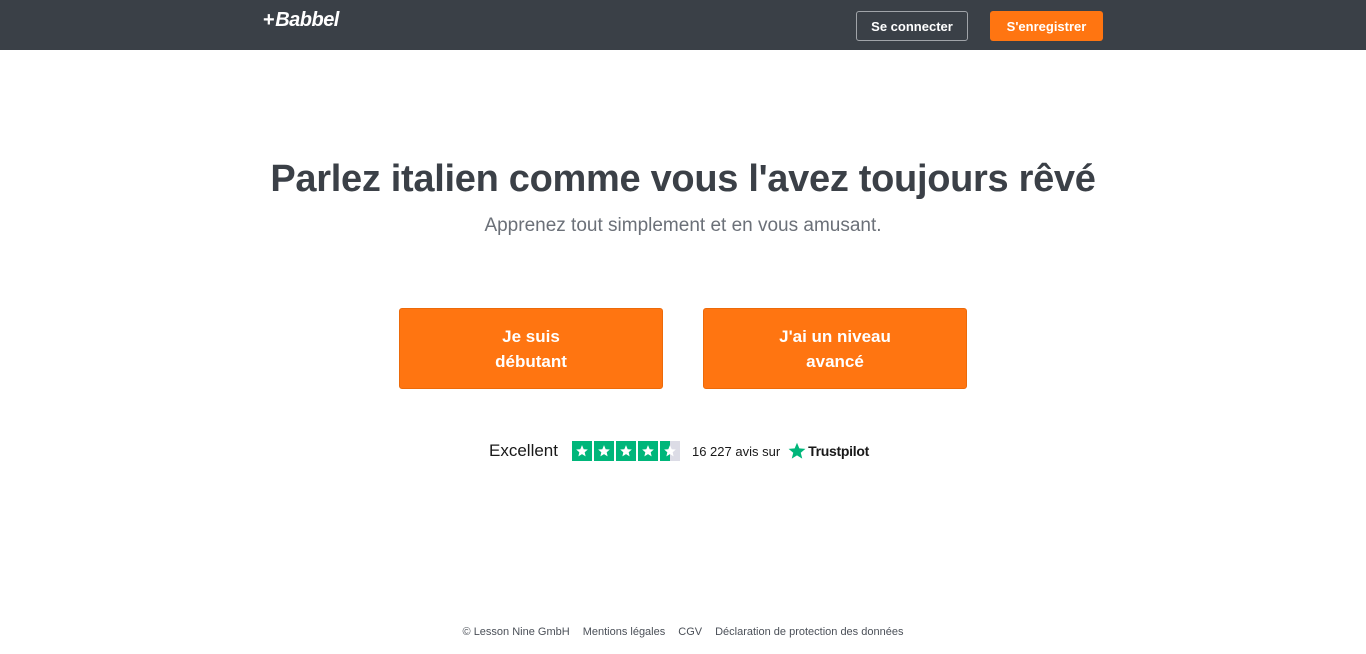 The height and width of the screenshot is (654, 1366). I want to click on login-button: Se connecter, so click(912, 26).